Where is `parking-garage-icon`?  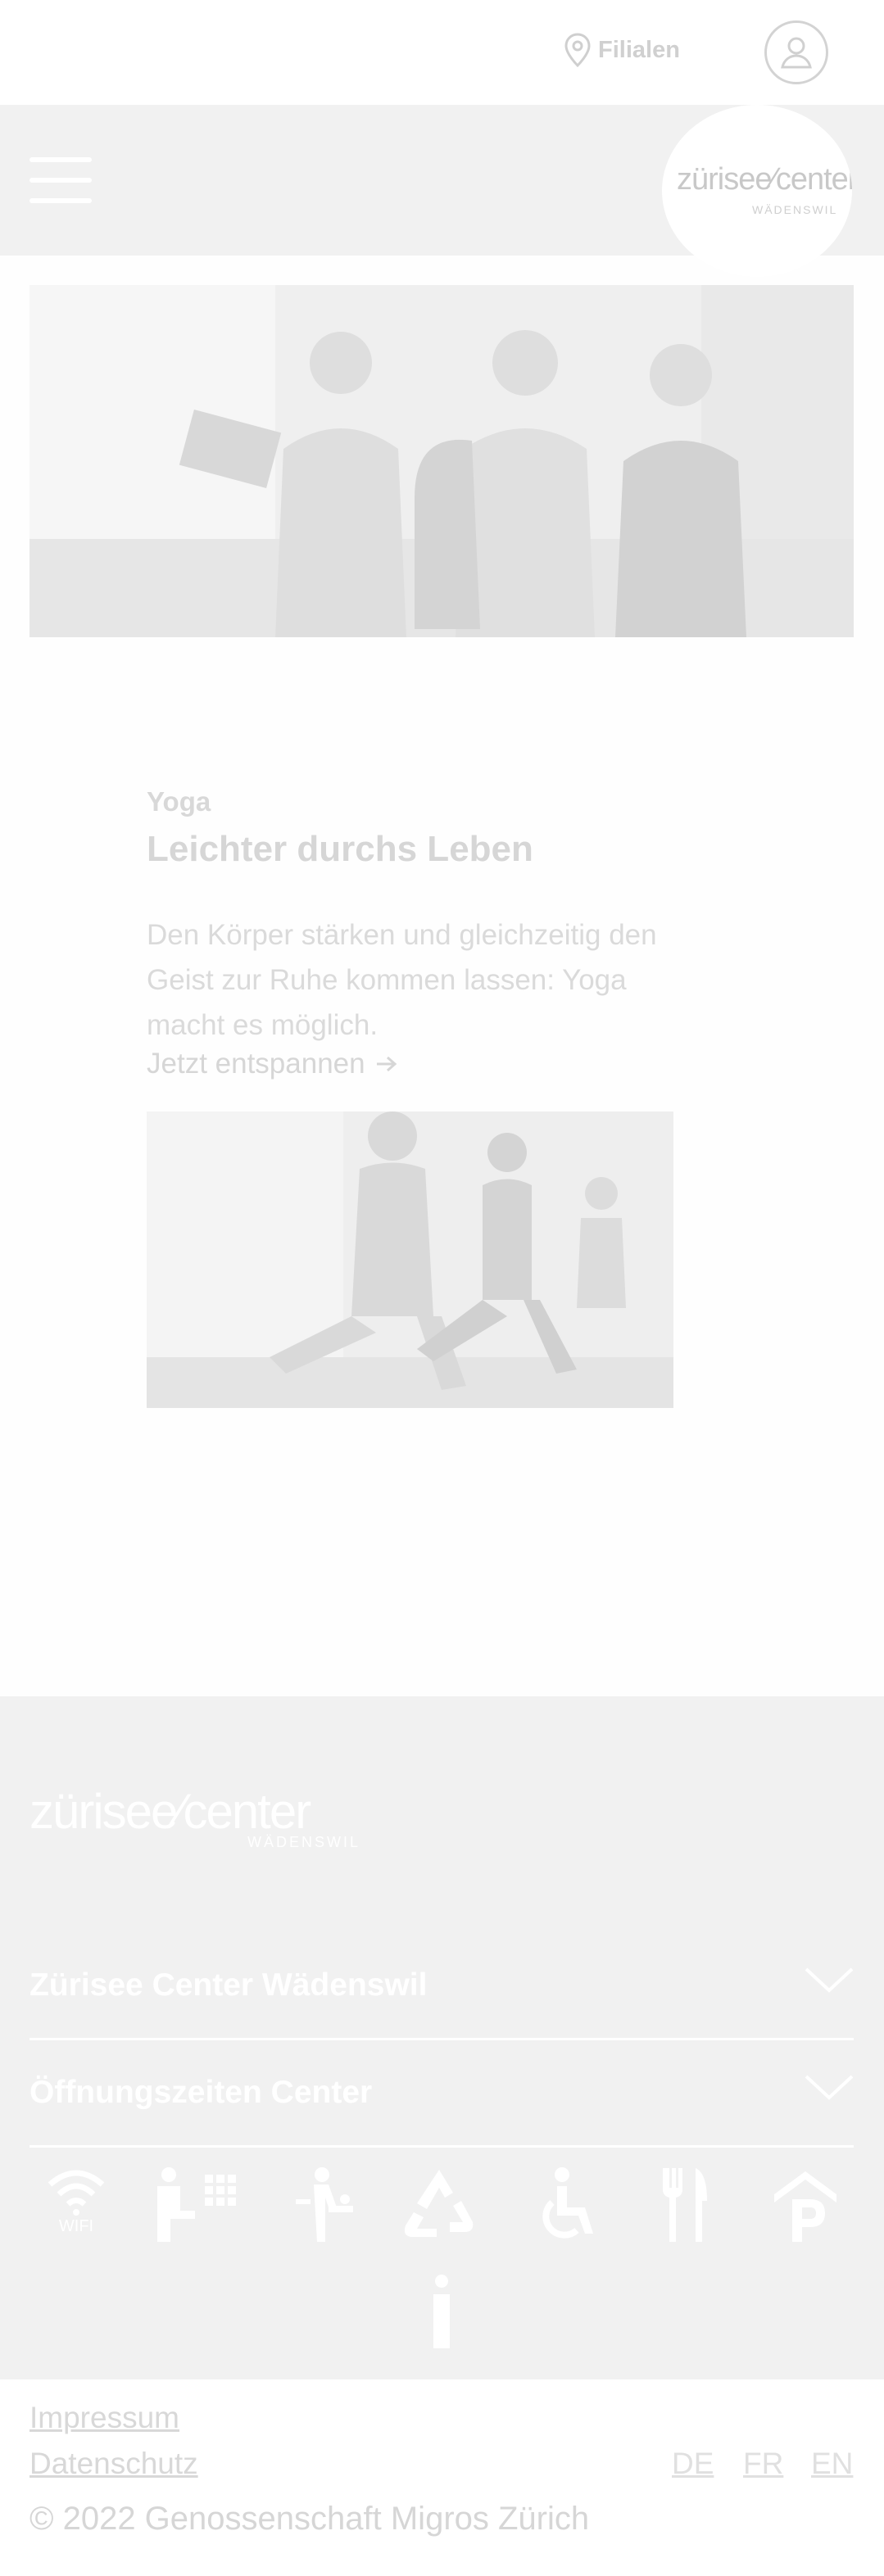 parking-garage-icon is located at coordinates (805, 2206).